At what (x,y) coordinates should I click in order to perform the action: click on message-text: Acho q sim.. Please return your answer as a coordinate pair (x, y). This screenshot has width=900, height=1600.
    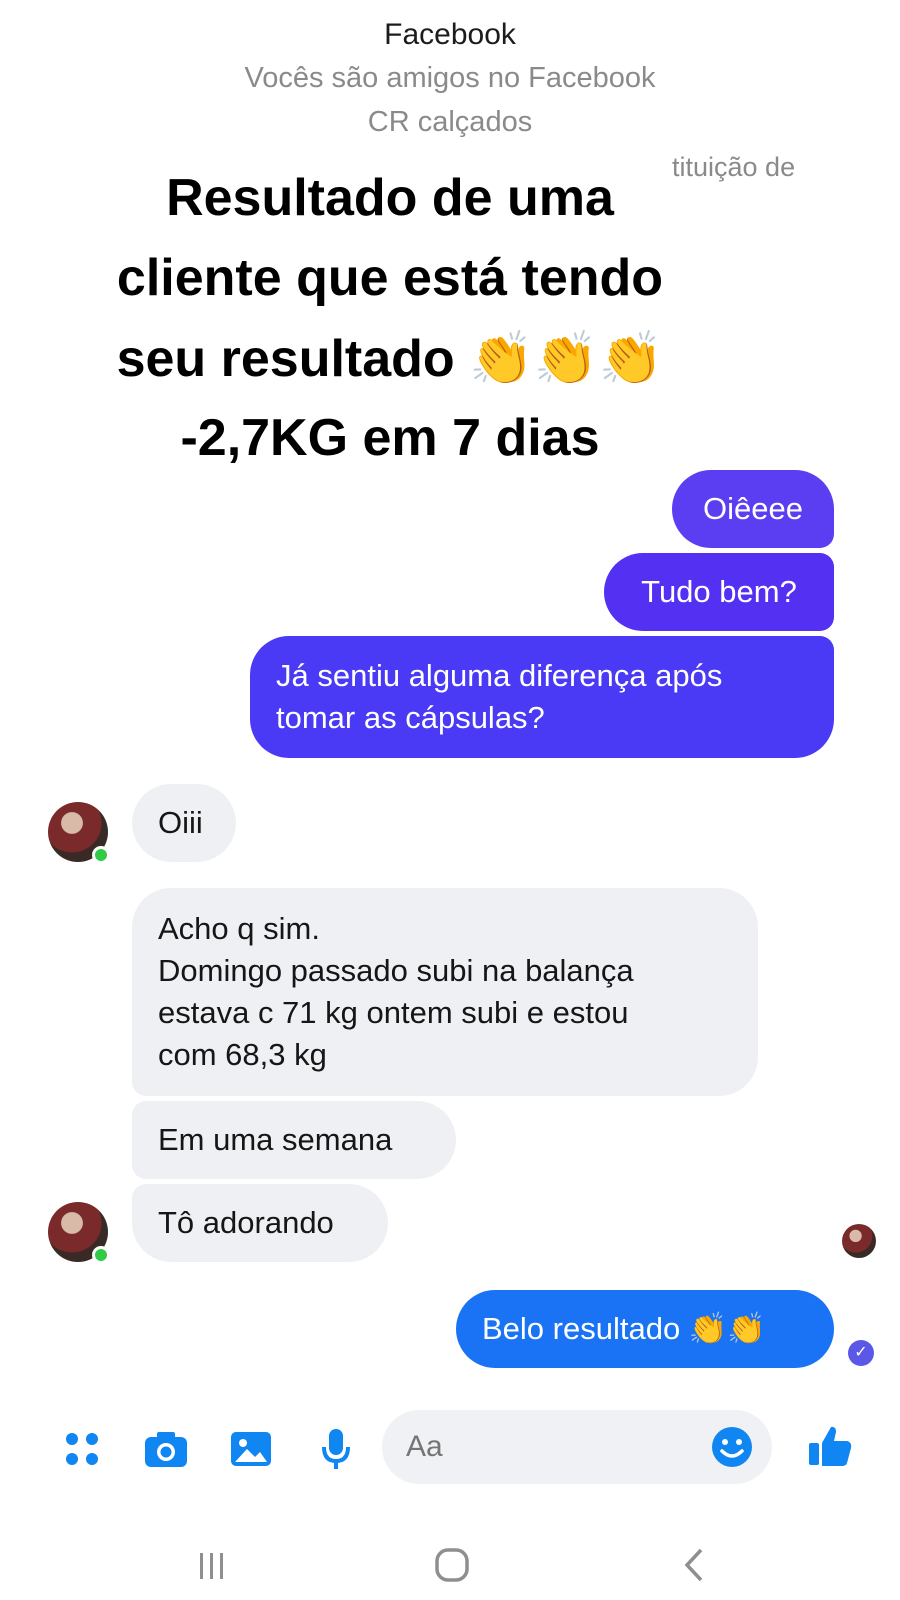
    Looking at the image, I should click on (239, 928).